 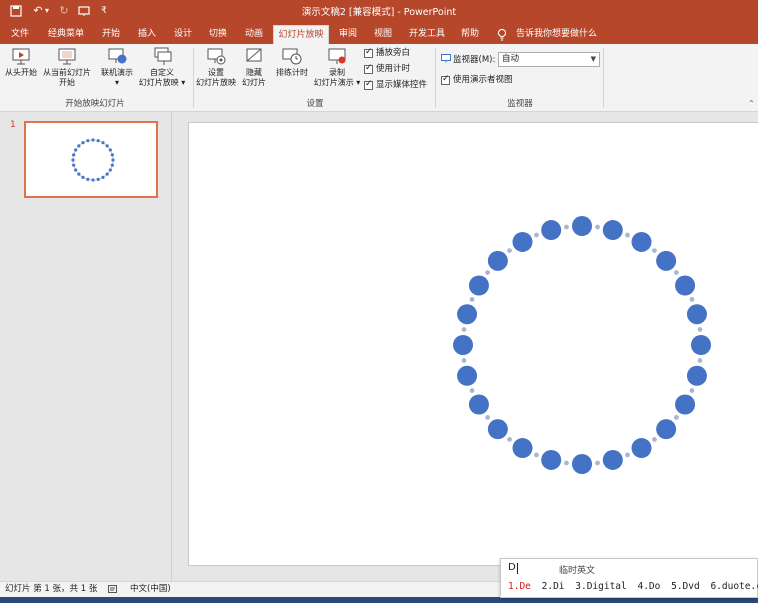 I want to click on record-slide-show-button: 录制 幻灯片演示 ▾, so click(x=337, y=67).